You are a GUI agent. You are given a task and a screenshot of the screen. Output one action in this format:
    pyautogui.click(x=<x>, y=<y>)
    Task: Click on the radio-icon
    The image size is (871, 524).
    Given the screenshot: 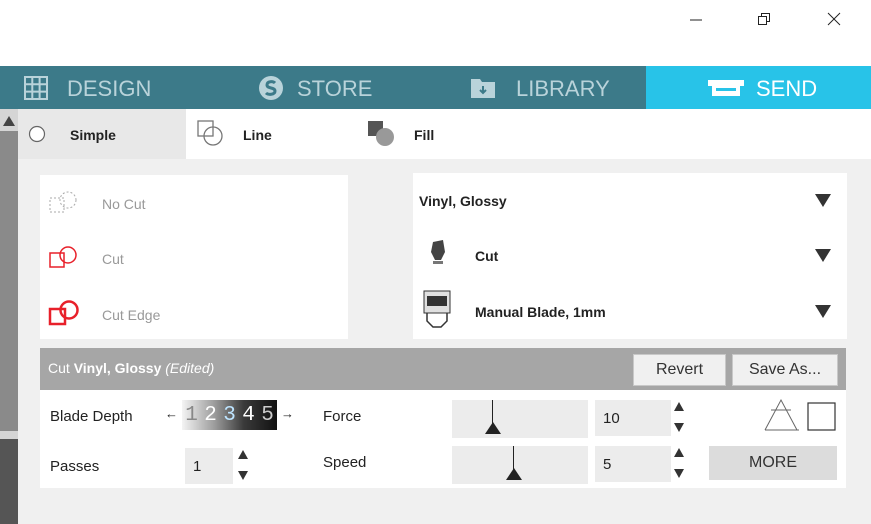 What is the action you would take?
    pyautogui.click(x=37, y=134)
    